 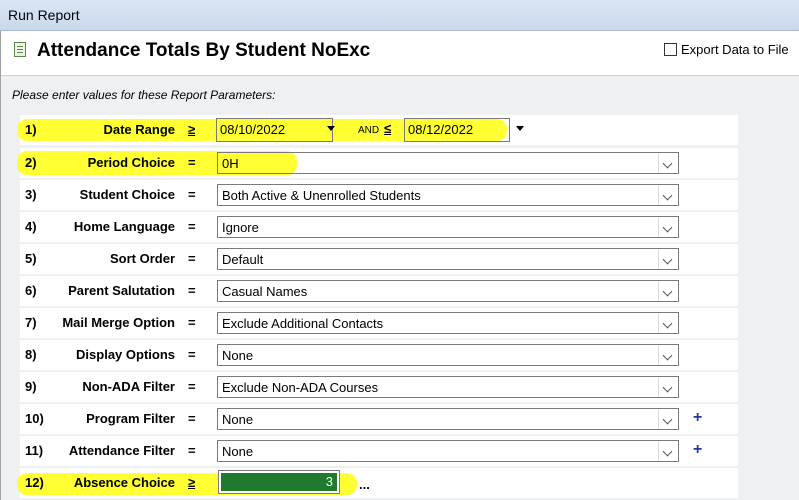 What do you see at coordinates (300, 387) in the screenshot?
I see `select-value: Exclude Non-ADA Courses` at bounding box center [300, 387].